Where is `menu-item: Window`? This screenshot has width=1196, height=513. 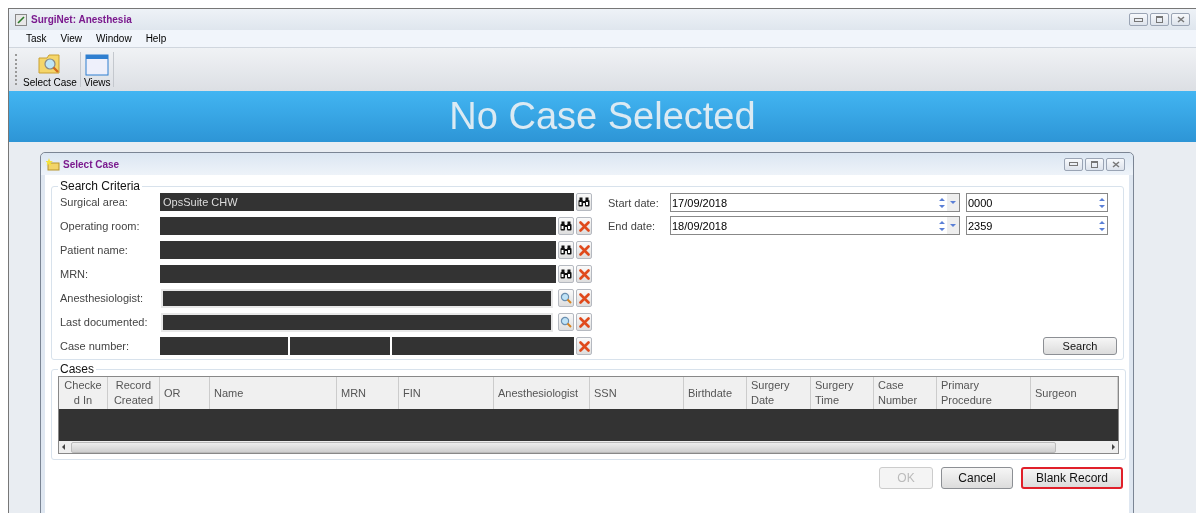
menu-item: Window is located at coordinates (114, 38).